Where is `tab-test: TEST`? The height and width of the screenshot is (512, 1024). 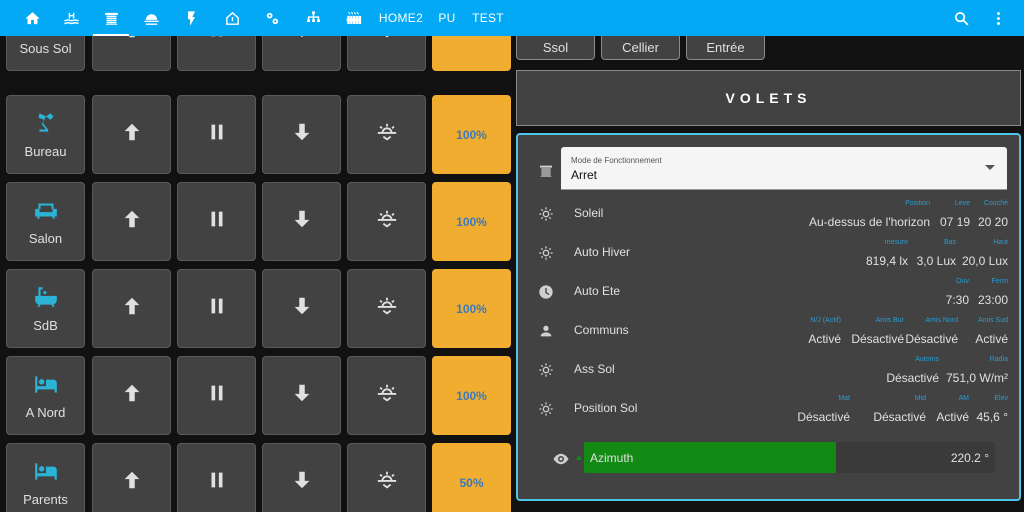 tab-test: TEST is located at coordinates (488, 18).